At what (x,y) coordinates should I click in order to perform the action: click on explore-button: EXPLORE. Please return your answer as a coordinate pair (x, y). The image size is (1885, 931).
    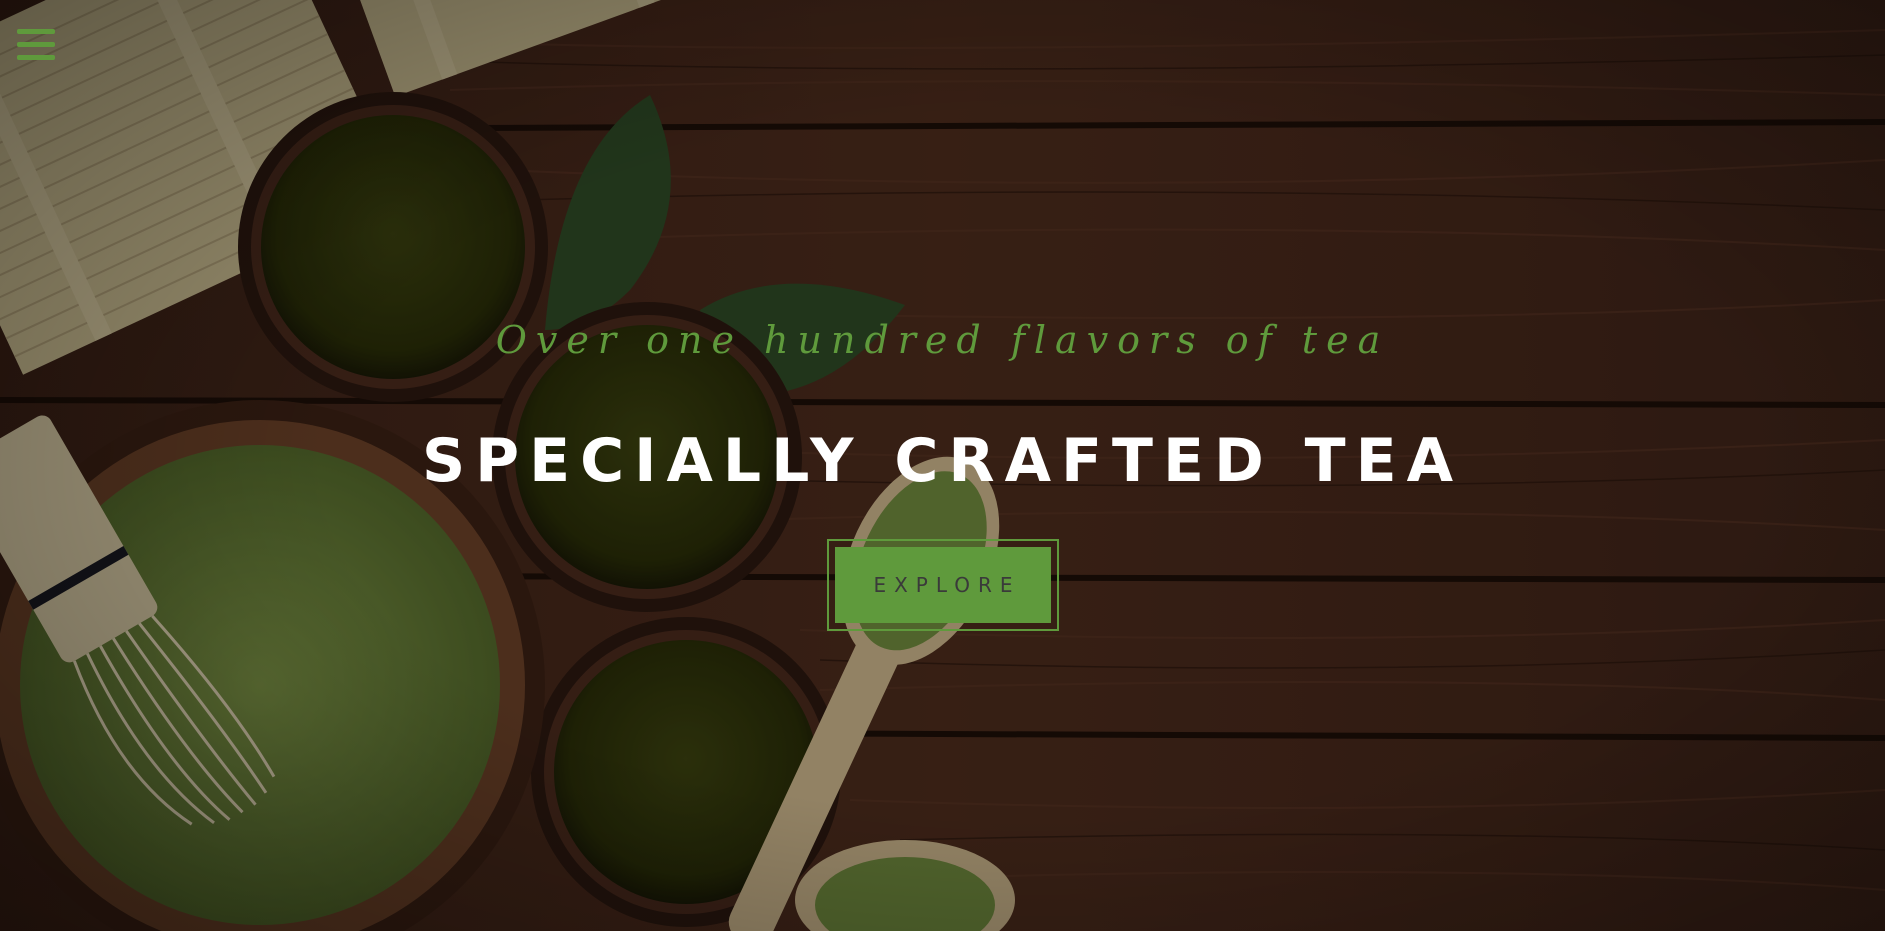
    Looking at the image, I should click on (943, 585).